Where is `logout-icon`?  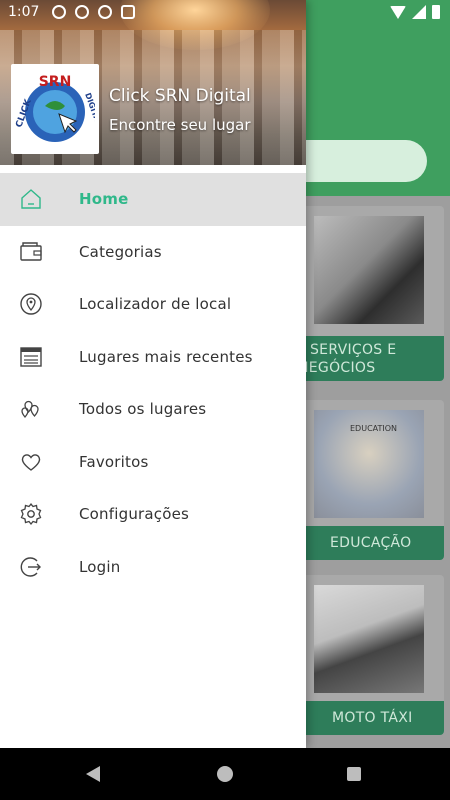 logout-icon is located at coordinates (30, 567).